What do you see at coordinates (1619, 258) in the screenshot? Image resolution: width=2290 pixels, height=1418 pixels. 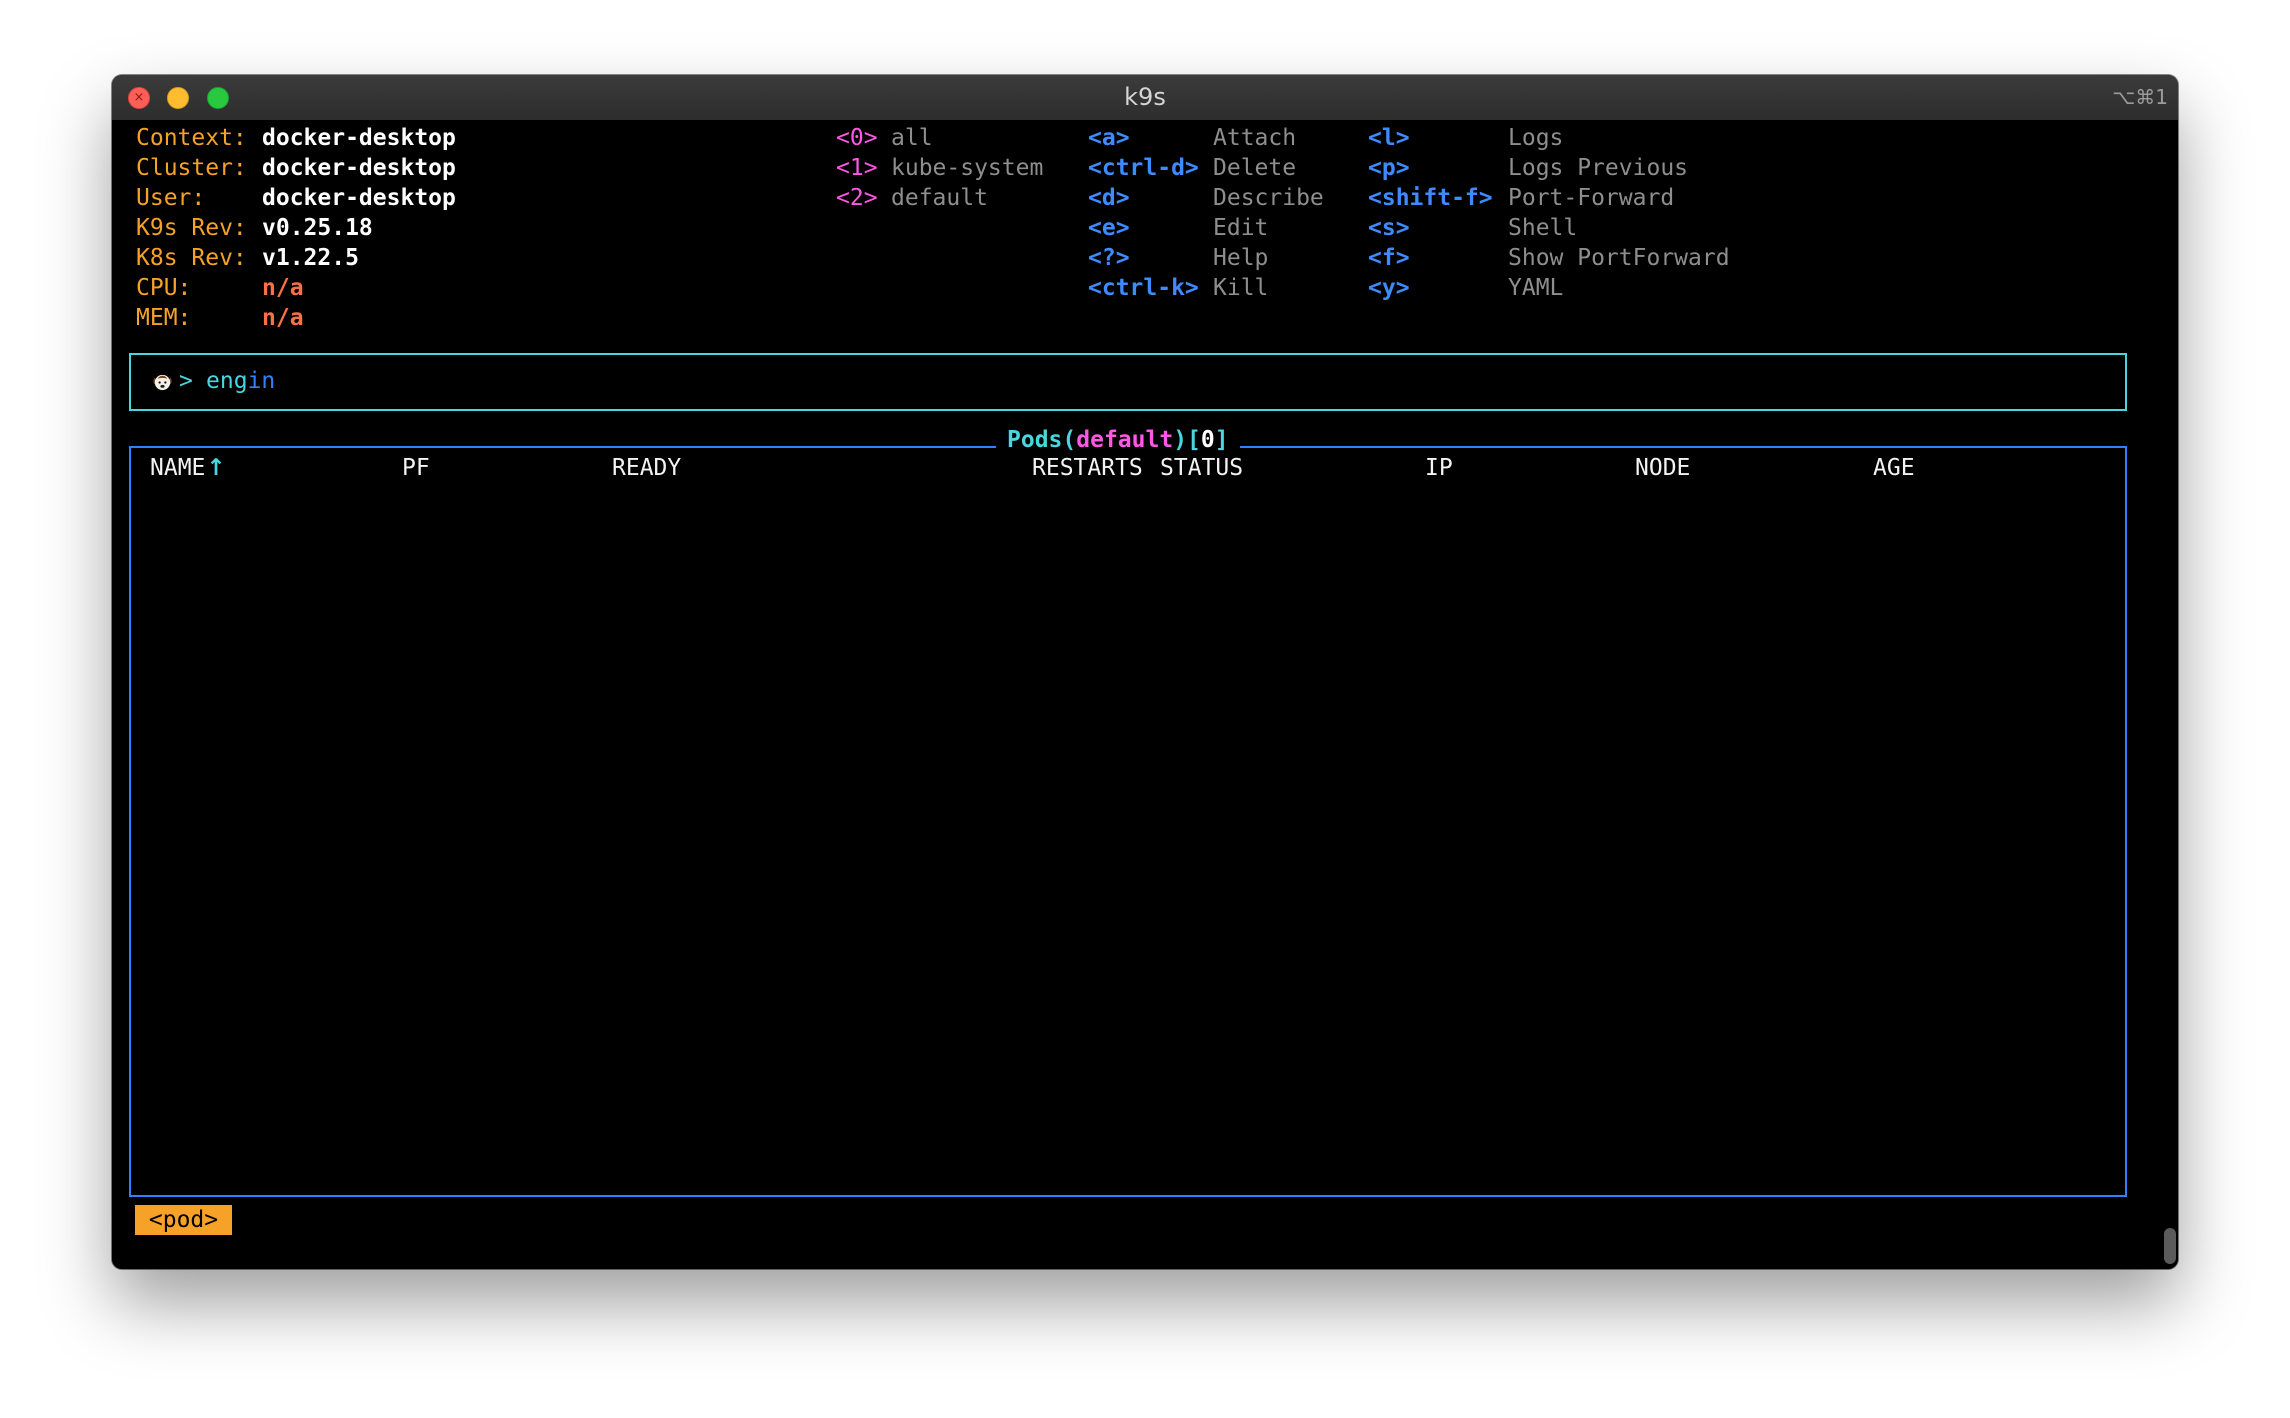 I see `action-label: Show PortForward` at bounding box center [1619, 258].